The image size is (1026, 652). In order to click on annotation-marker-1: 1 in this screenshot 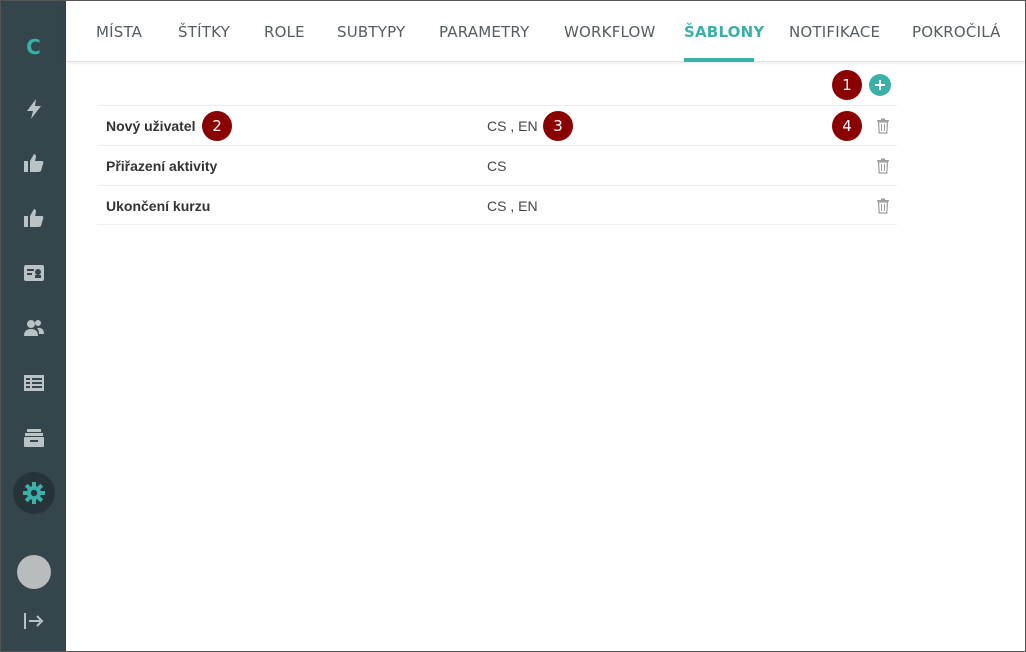, I will do `click(847, 85)`.